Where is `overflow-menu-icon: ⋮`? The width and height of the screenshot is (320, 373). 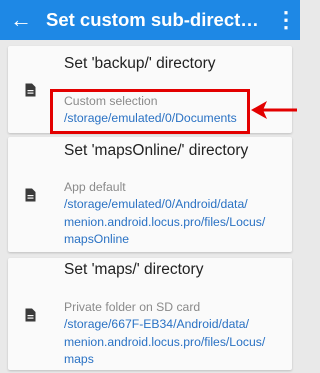 overflow-menu-icon: ⋮ is located at coordinates (286, 20).